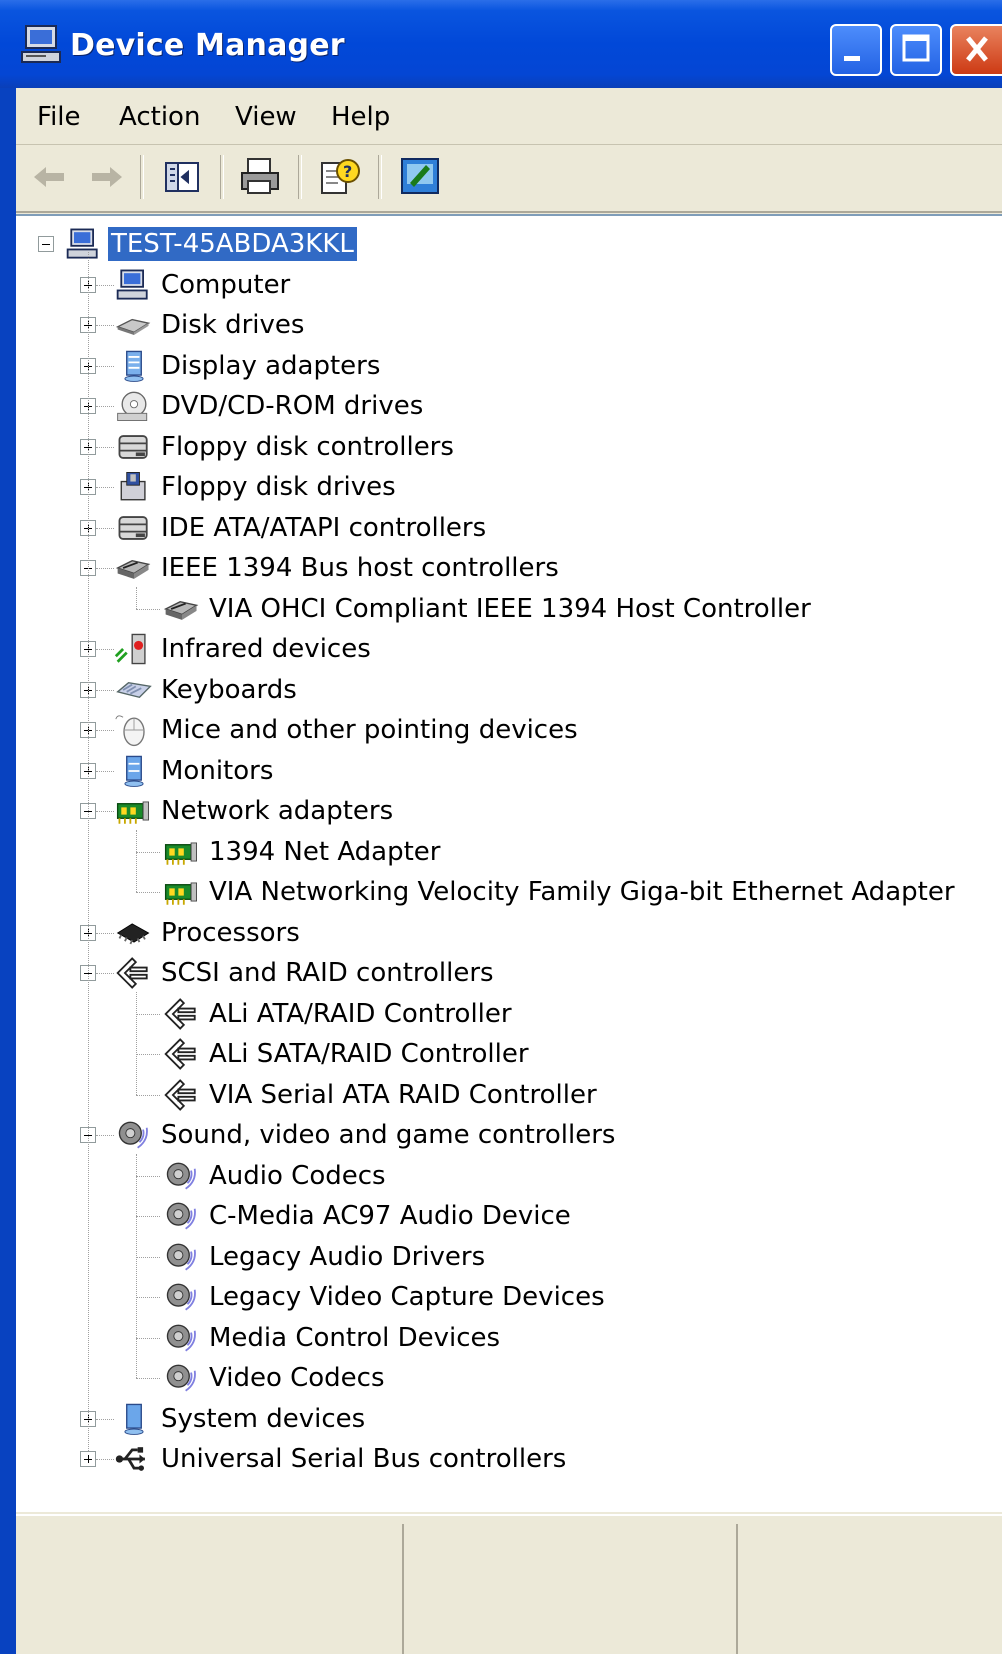  I want to click on tree-category: Floppy disk drives, so click(256, 487).